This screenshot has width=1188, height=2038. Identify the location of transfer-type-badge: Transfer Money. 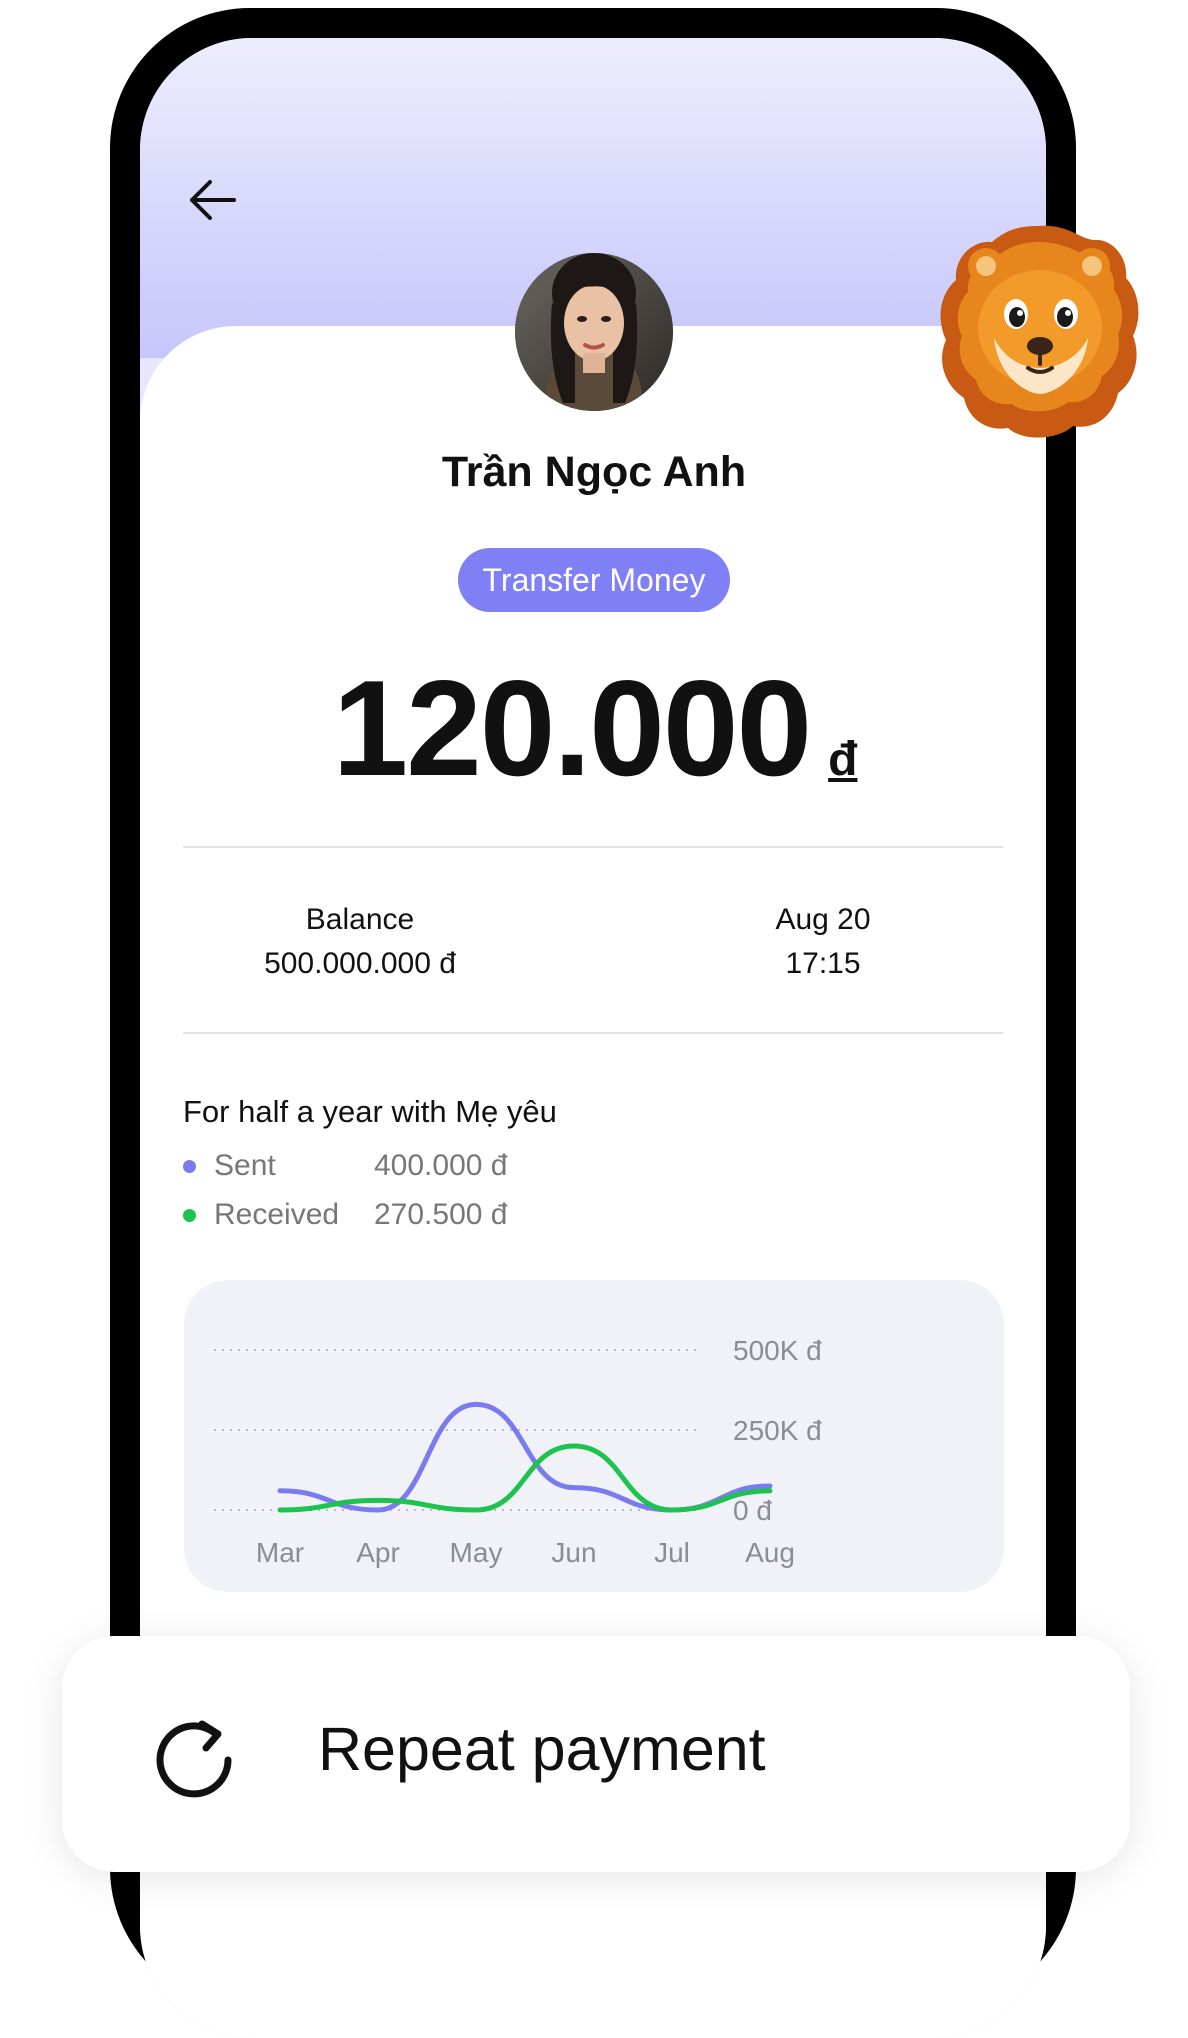
(594, 580).